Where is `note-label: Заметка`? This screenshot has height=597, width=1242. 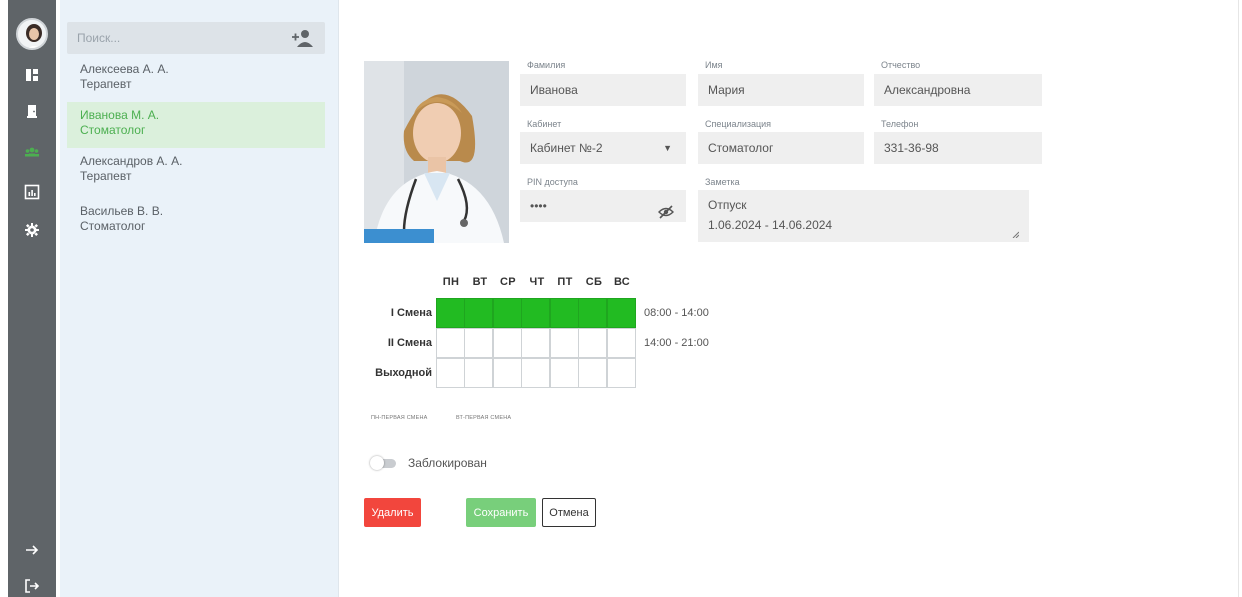
note-label: Заметка is located at coordinates (722, 182).